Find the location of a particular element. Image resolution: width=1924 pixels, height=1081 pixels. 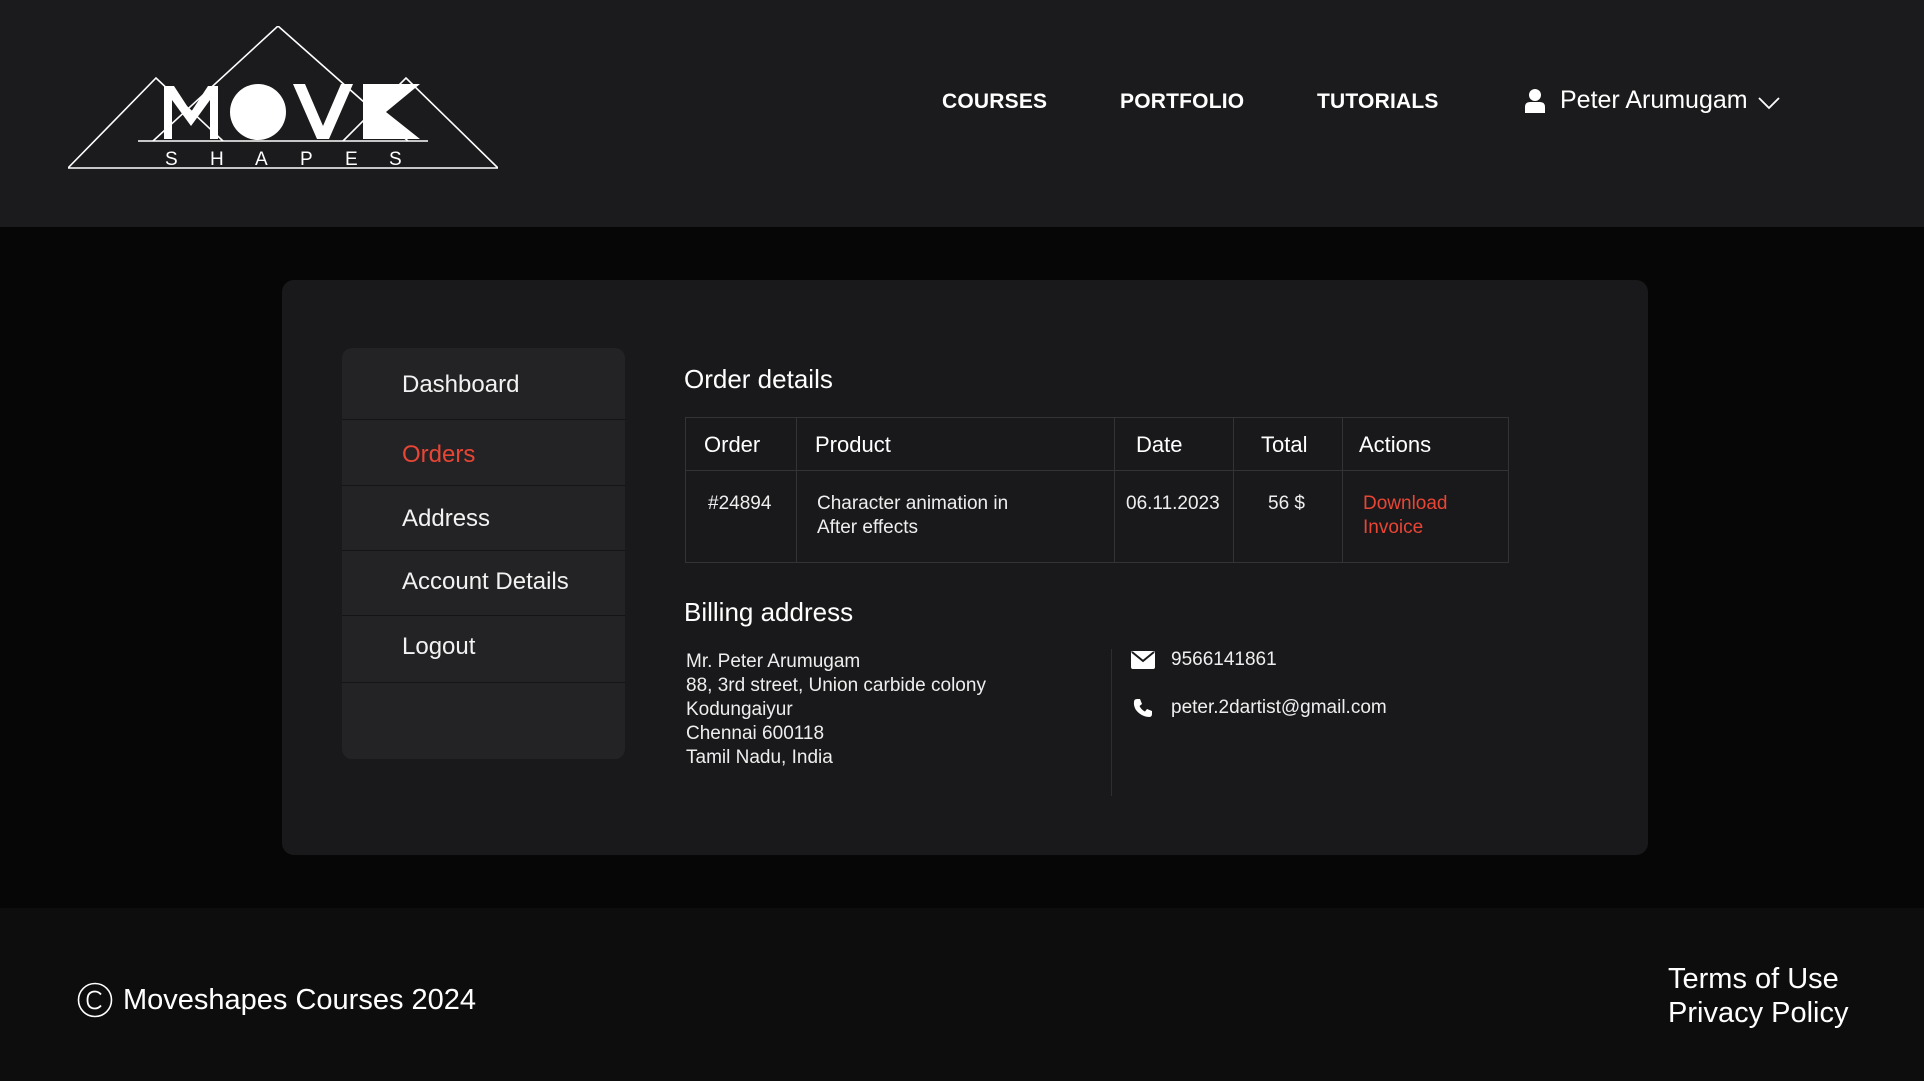

column-header-total: Total is located at coordinates (1284, 444).